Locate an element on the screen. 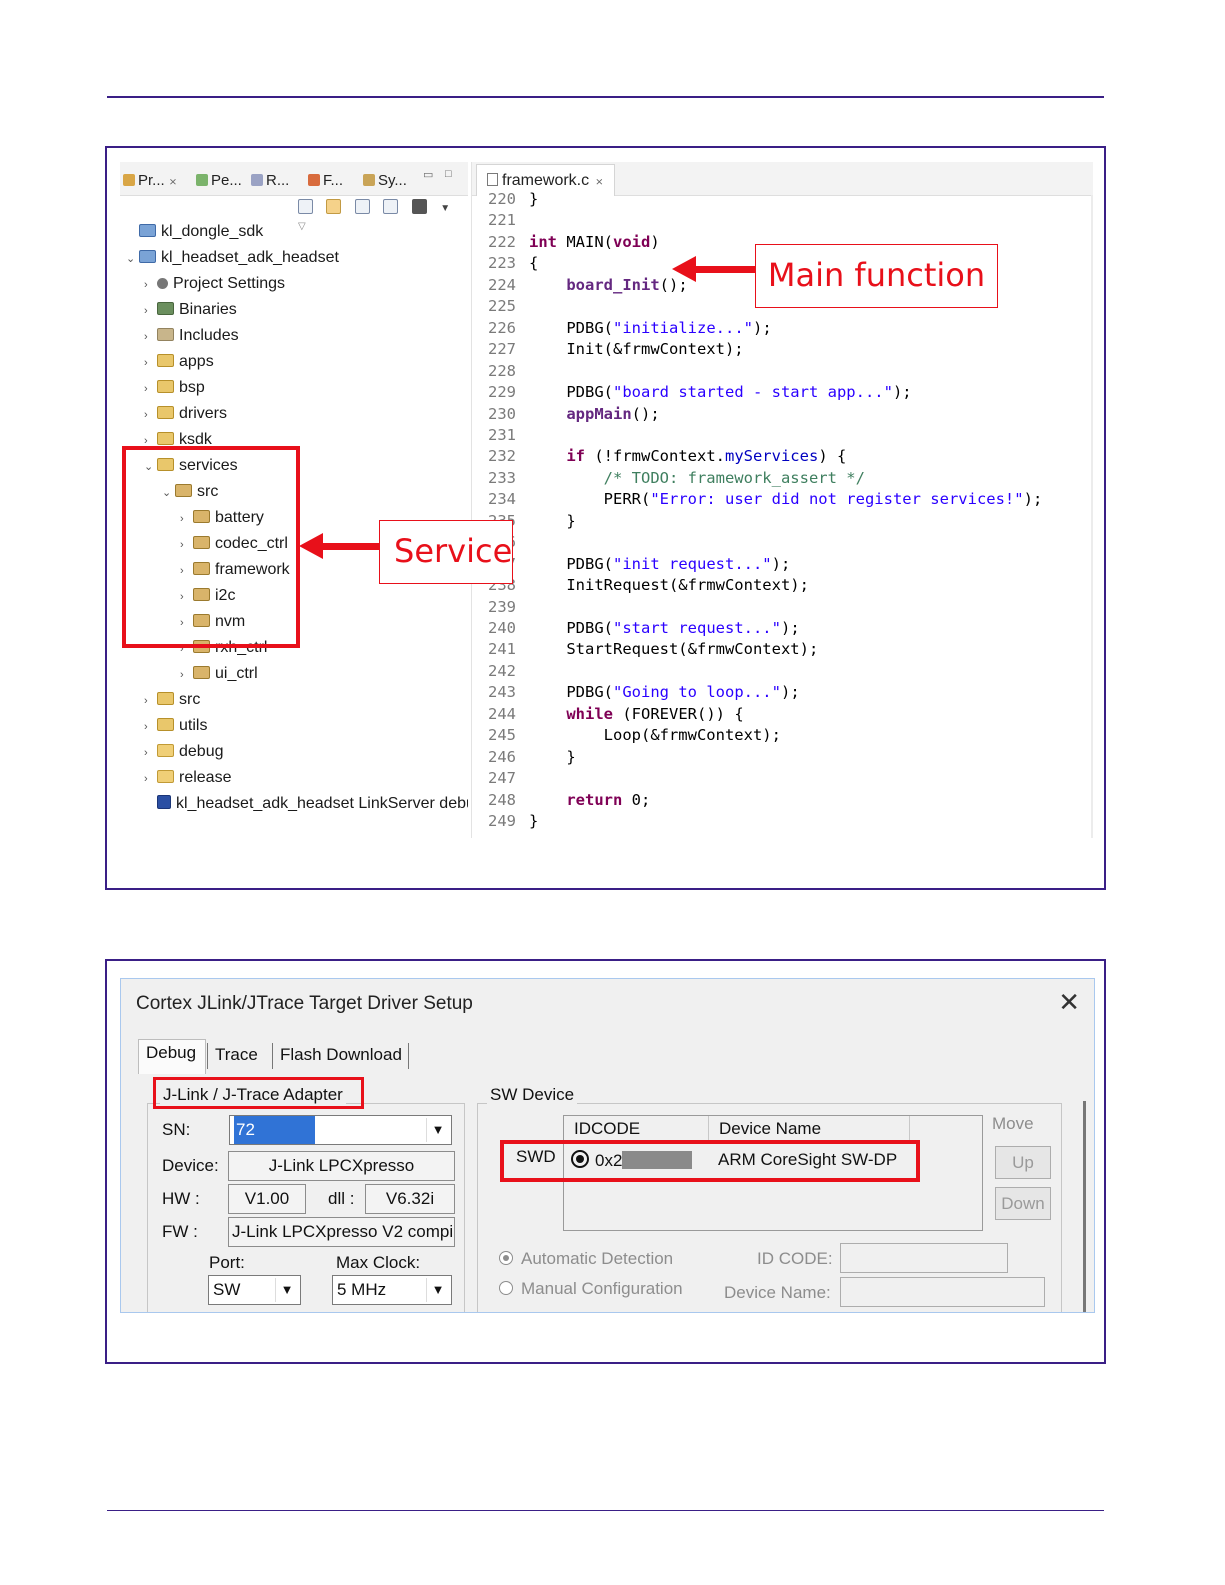 This screenshot has height=1585, width=1225. tree-item: › debug is located at coordinates (184, 752).